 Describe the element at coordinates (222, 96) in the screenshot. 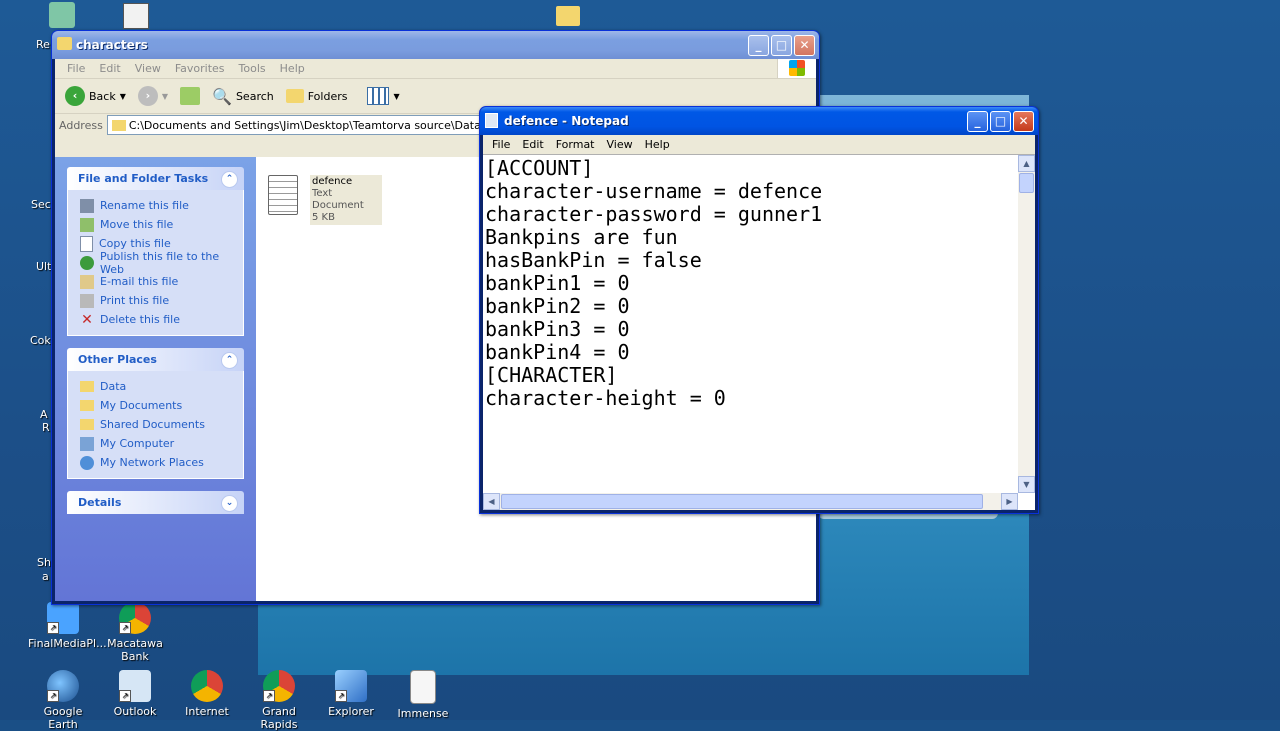

I see `search-icon: 🔍` at that location.